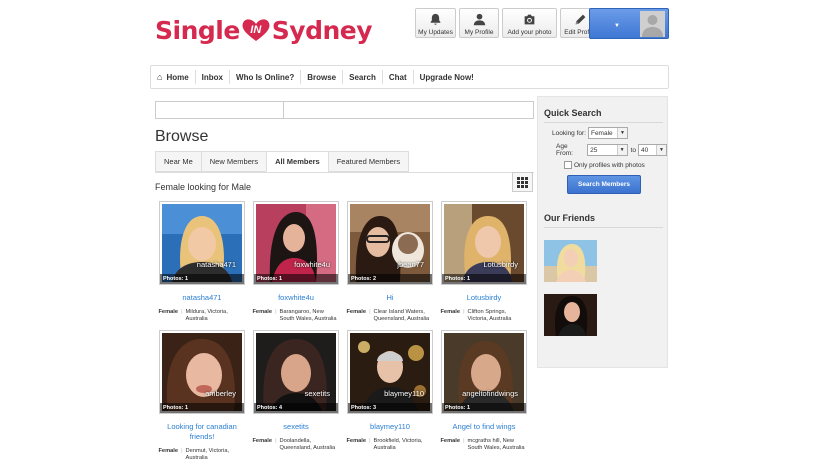 The image size is (828, 466). Describe the element at coordinates (206, 315) in the screenshot. I see `member-location: Mildura, Victoria, Australia` at that location.